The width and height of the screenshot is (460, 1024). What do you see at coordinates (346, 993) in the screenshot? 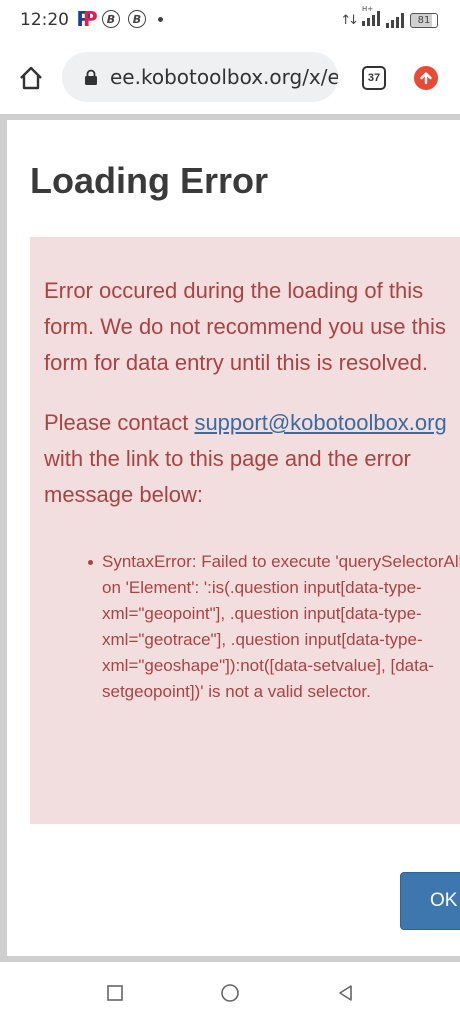
I see `back-triangle-icon` at bounding box center [346, 993].